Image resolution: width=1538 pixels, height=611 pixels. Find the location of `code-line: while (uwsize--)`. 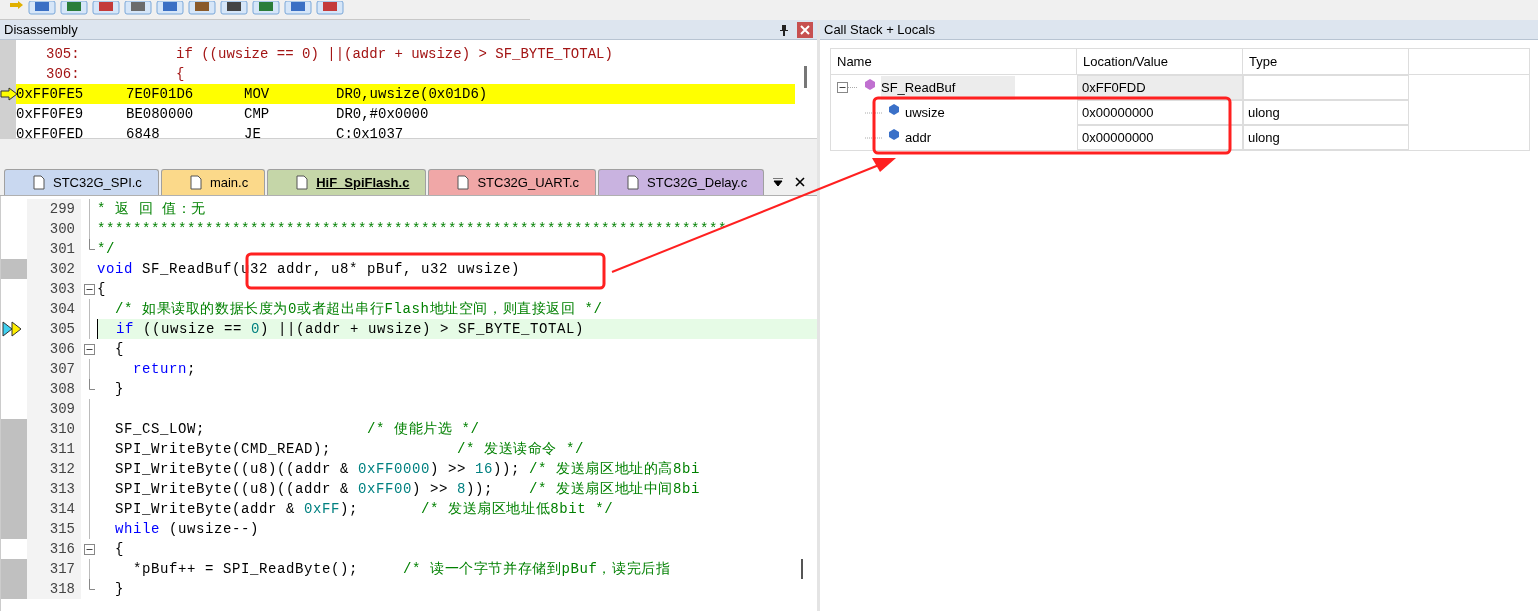

code-line: while (uwsize--) is located at coordinates (187, 529).